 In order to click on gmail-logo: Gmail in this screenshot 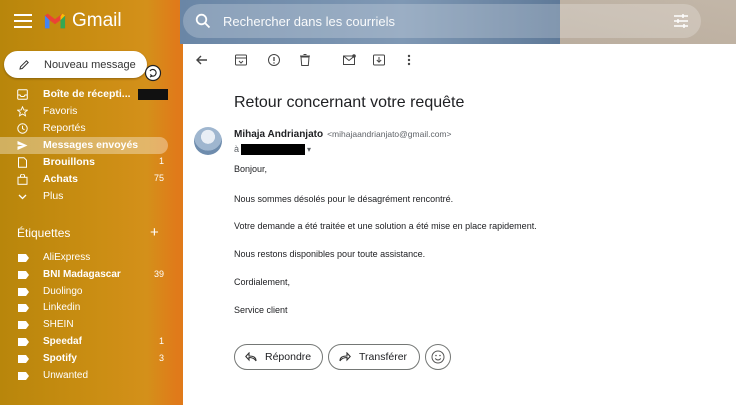, I will do `click(83, 21)`.